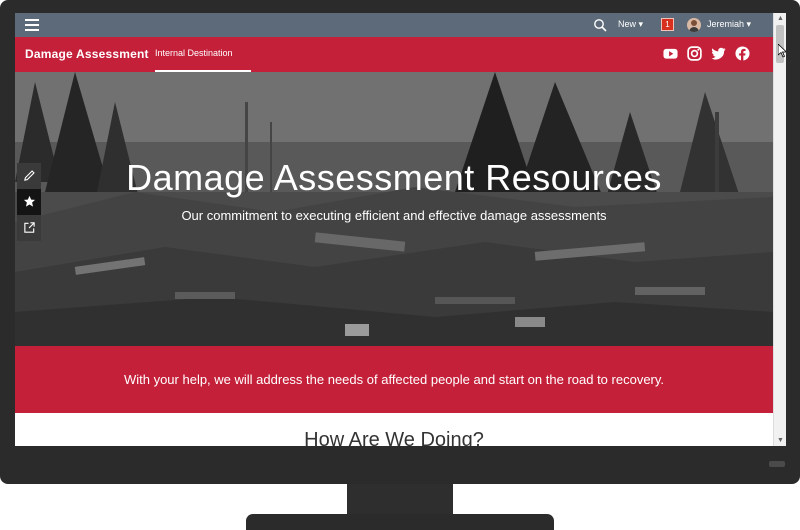  What do you see at coordinates (394, 437) in the screenshot?
I see `section-heading: How Are We Doing?` at bounding box center [394, 437].